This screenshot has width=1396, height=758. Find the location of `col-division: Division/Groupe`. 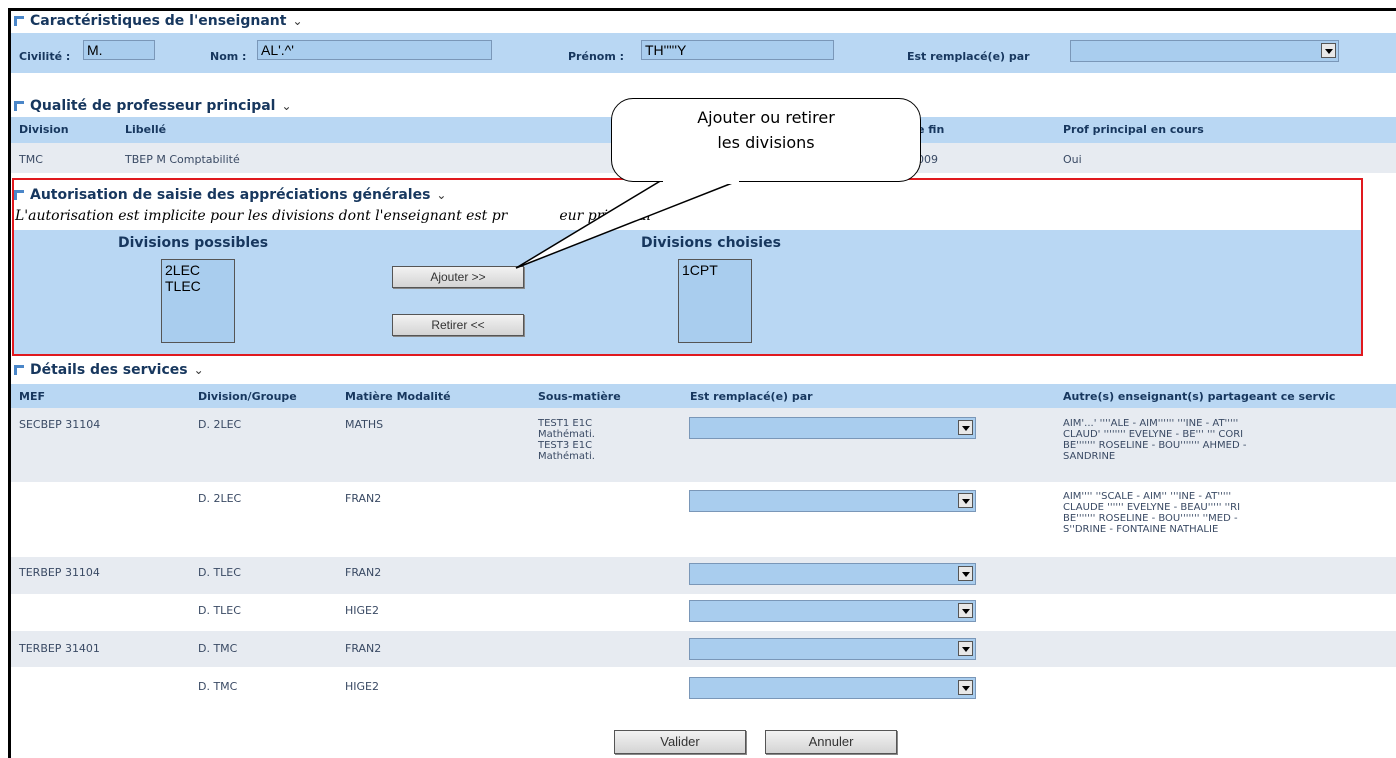

col-division: Division/Groupe is located at coordinates (247, 396).